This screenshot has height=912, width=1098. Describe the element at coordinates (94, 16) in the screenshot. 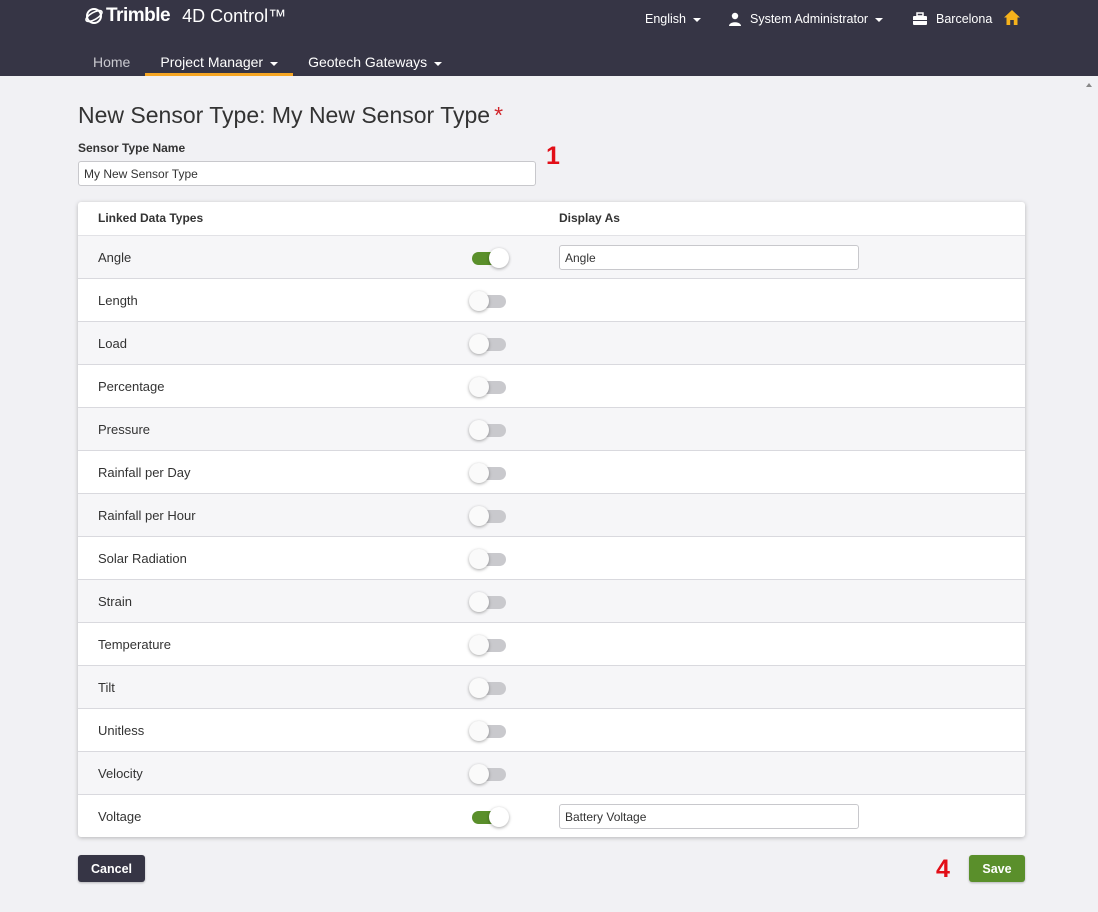

I see `trimble-globe-icon` at that location.